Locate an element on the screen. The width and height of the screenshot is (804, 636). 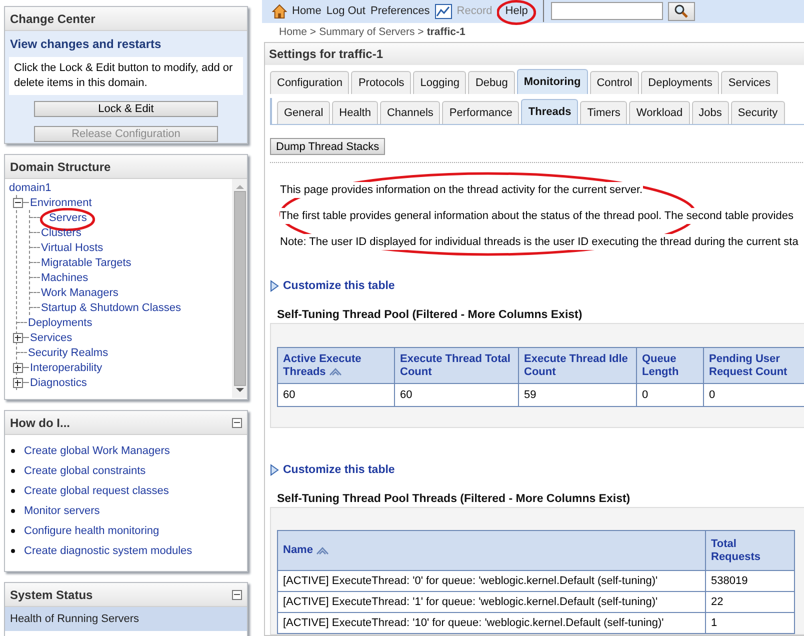
tree-item: Deployments is located at coordinates (59, 322).